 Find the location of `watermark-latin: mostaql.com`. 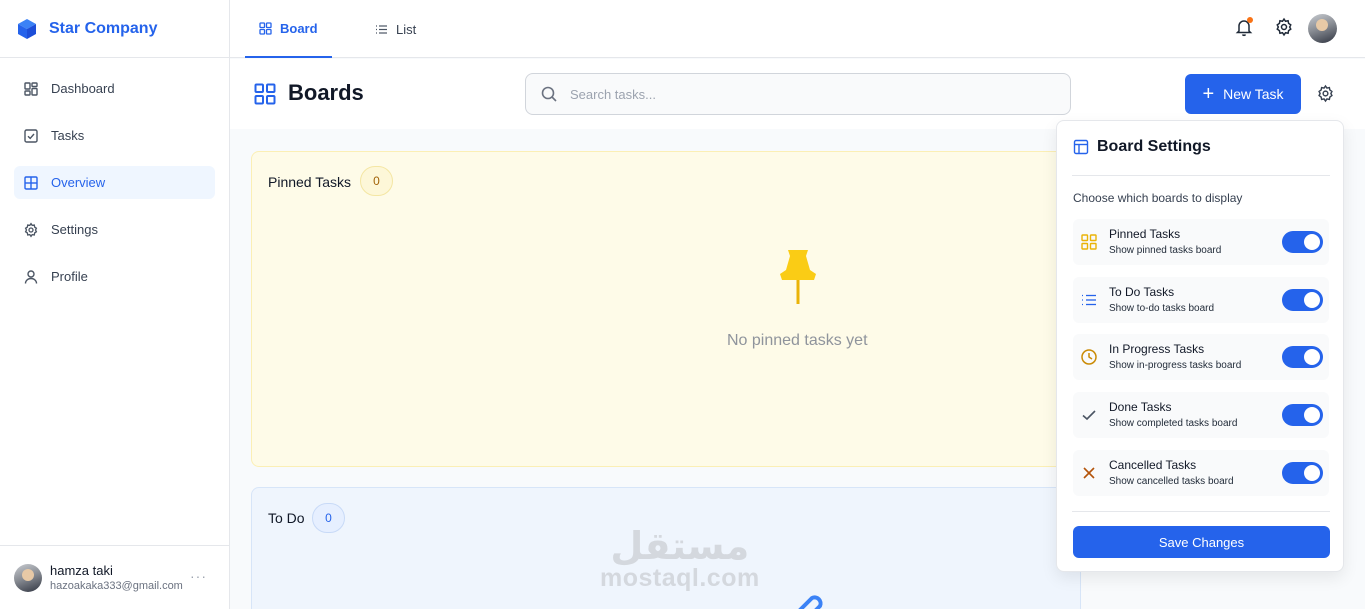

watermark-latin: mostaql.com is located at coordinates (680, 578).